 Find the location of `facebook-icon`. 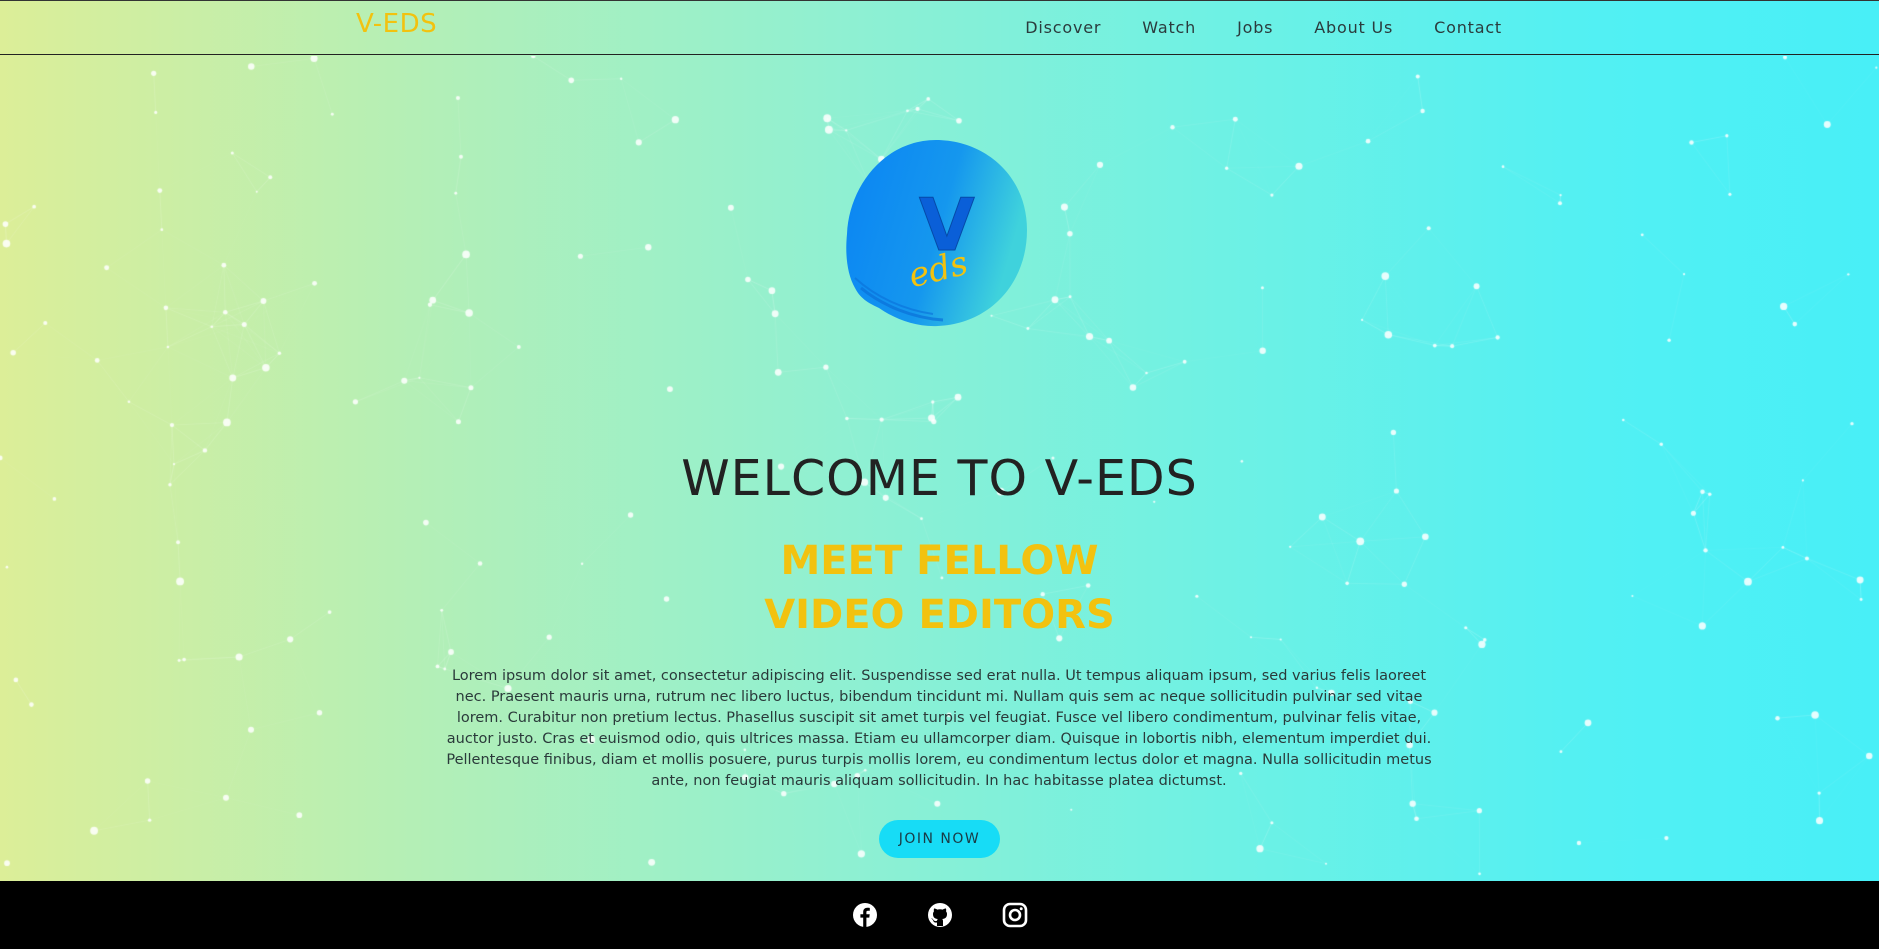

facebook-icon is located at coordinates (865, 915).